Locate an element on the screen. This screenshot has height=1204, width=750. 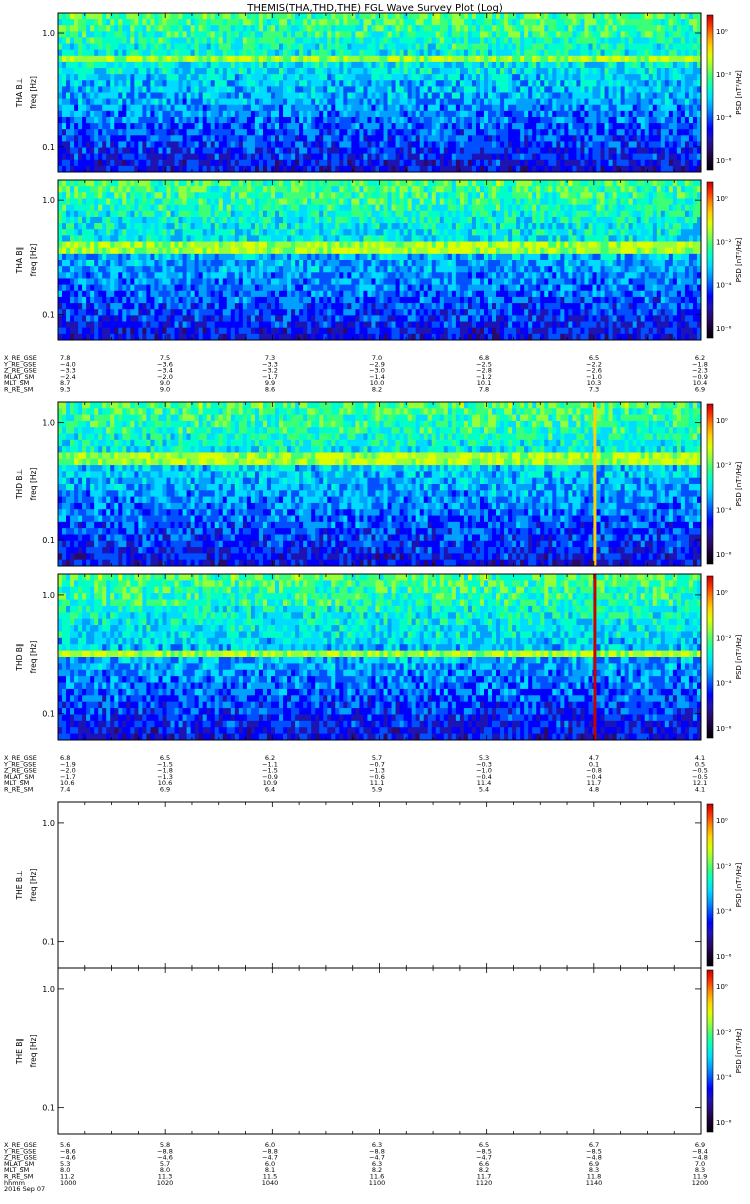
panel-ylabel: THE B∥ is located at coordinates (19, 1051).